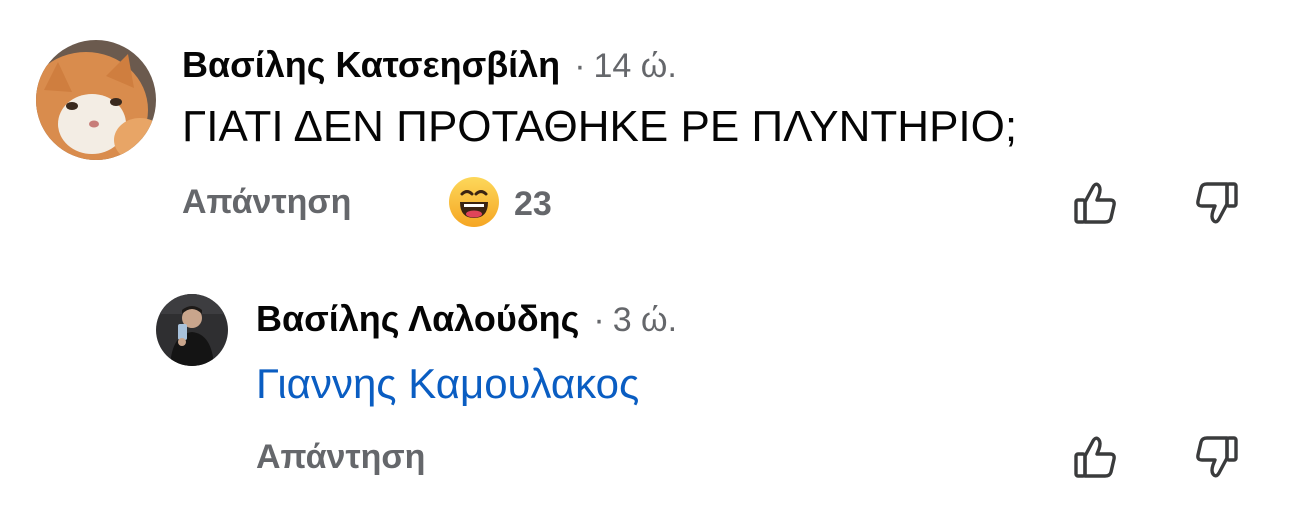 The image size is (1290, 531). I want to click on timestamp: 14 ώ., so click(635, 66).